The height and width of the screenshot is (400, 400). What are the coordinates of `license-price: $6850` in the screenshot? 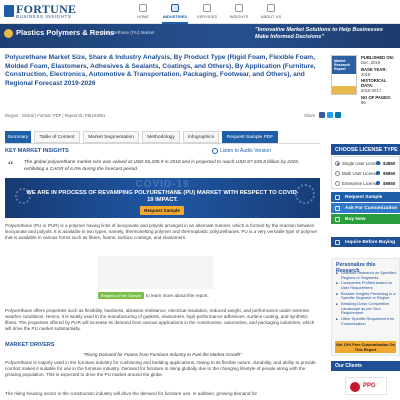 It's located at (389, 183).